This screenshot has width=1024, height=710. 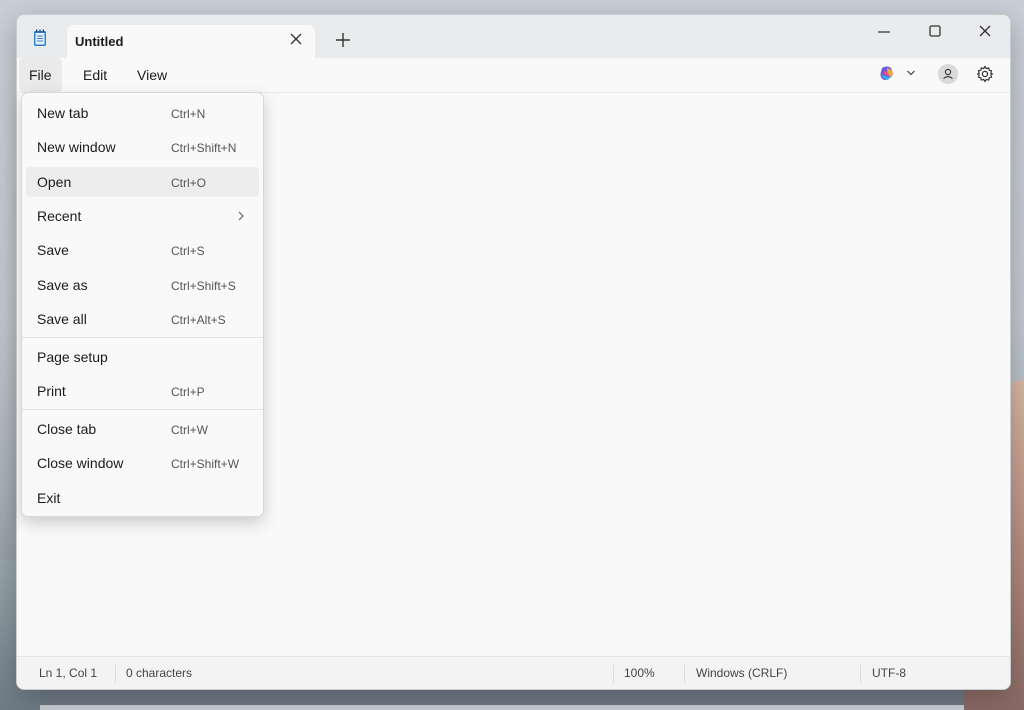 I want to click on menu-item-shortcut: Ctrl+W, so click(x=189, y=430).